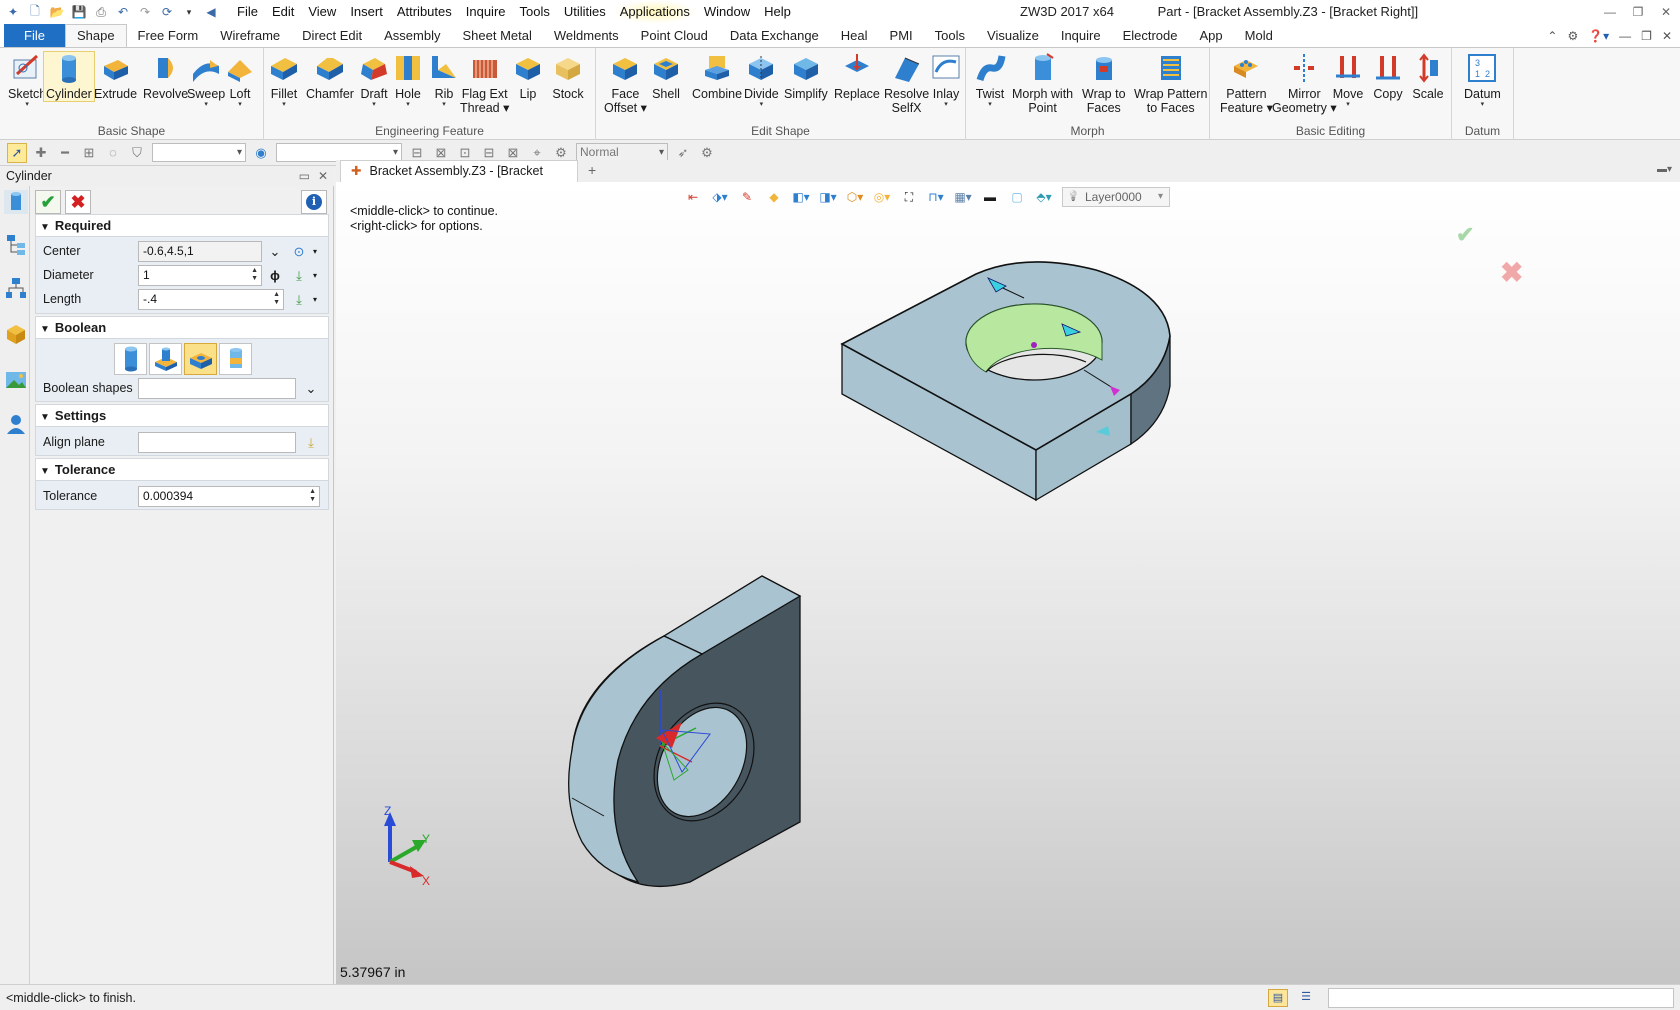  What do you see at coordinates (774, 35) in the screenshot?
I see `tab-data-exchange: Data Exchange` at bounding box center [774, 35].